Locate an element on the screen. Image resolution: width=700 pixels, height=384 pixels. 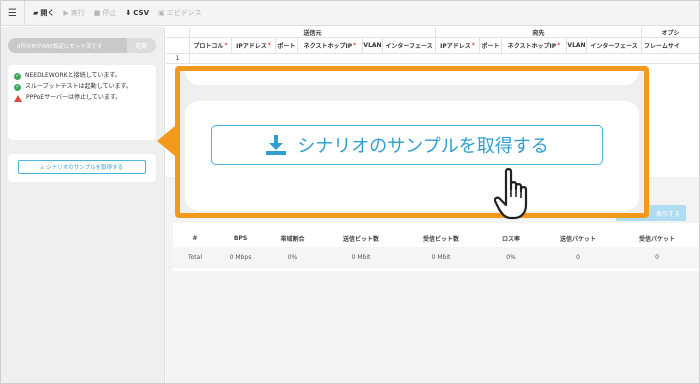
col-dst-nexthop: ネクストホップIP * is located at coordinates (534, 46).